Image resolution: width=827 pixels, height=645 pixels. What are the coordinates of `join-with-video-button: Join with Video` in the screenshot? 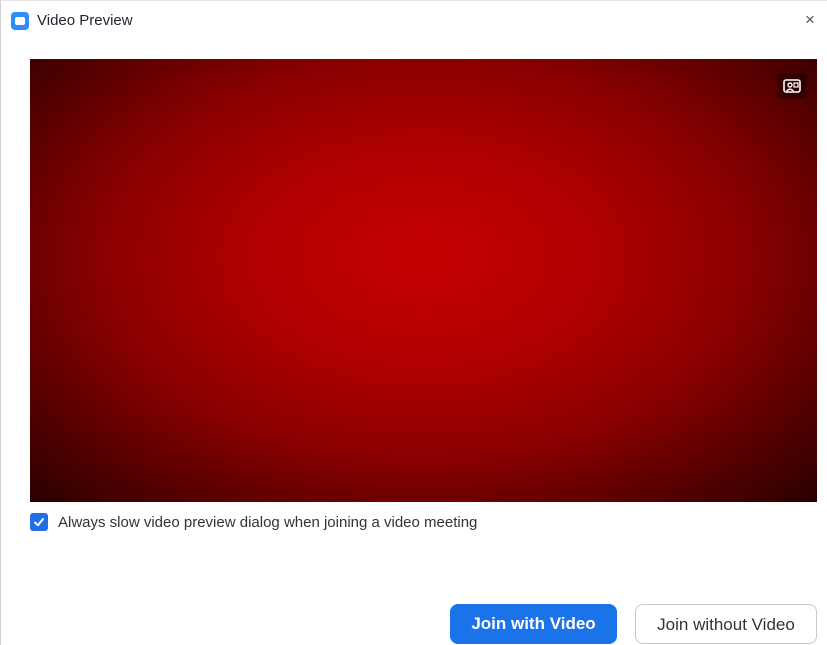 It's located at (533, 624).